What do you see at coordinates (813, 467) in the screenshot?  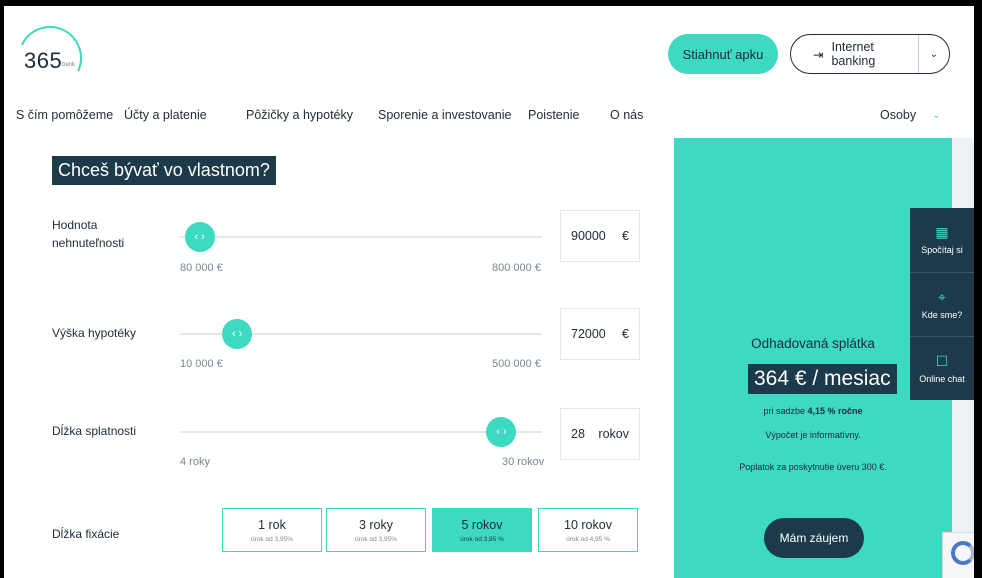 I see `estimate-fee: Poplatok za poskytnutie úveru 300 €.` at bounding box center [813, 467].